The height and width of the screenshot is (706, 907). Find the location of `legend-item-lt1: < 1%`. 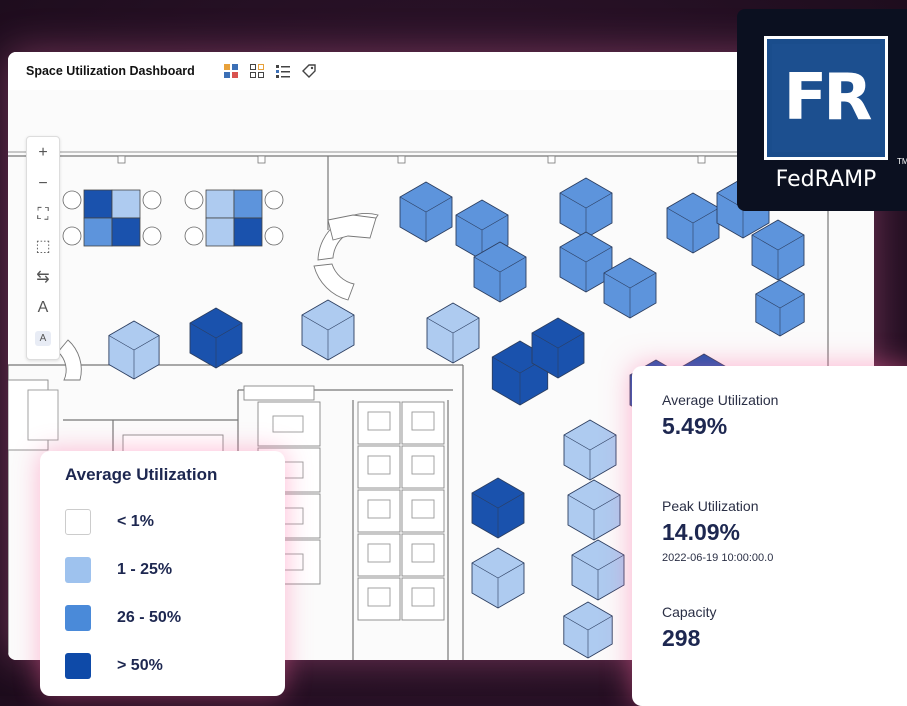

legend-item-lt1: < 1% is located at coordinates (109, 522).